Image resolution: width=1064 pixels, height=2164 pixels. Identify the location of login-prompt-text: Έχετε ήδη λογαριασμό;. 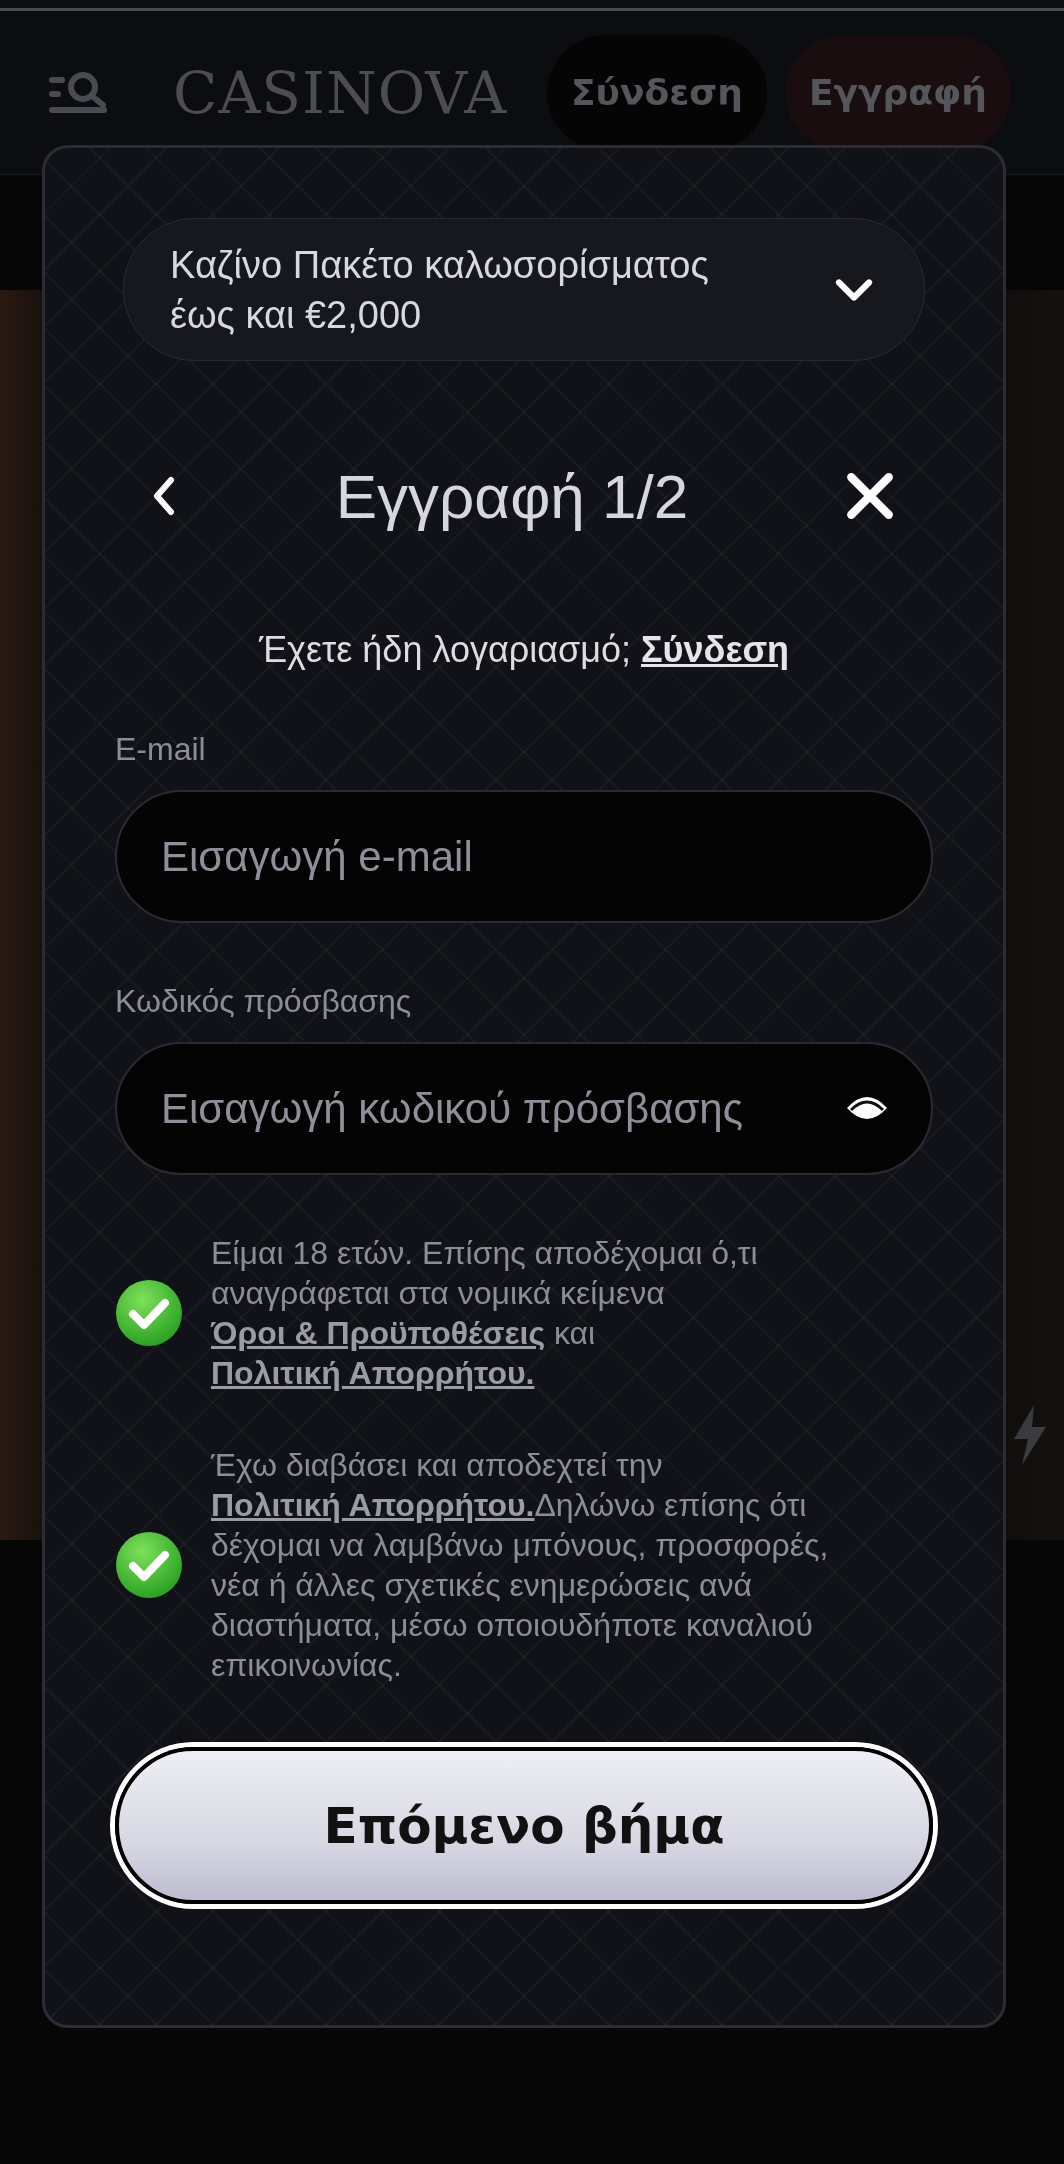
(444, 649).